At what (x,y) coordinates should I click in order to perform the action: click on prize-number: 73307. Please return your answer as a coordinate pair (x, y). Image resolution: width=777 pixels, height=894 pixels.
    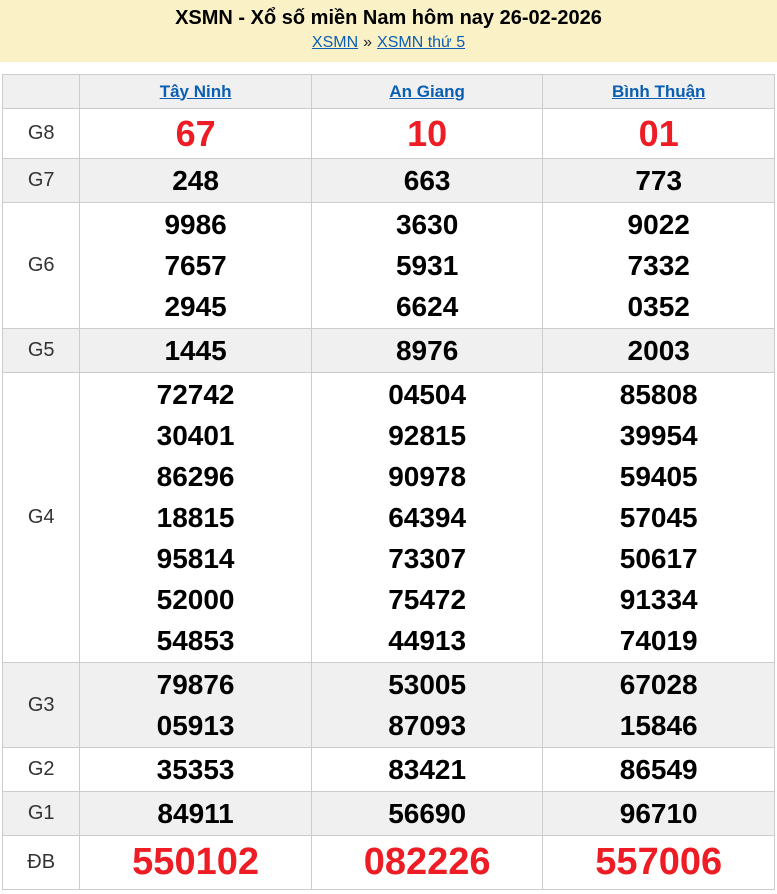
    Looking at the image, I should click on (427, 558).